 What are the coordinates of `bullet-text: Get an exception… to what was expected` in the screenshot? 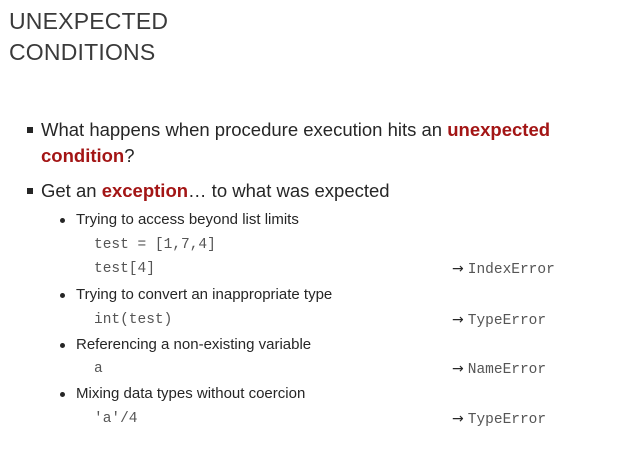 It's located at (215, 191).